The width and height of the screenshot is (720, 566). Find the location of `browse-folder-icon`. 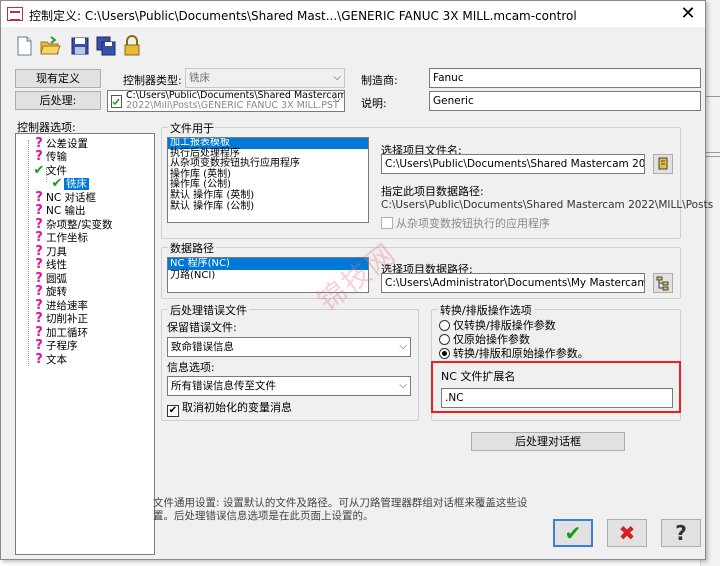

browse-folder-icon is located at coordinates (663, 283).